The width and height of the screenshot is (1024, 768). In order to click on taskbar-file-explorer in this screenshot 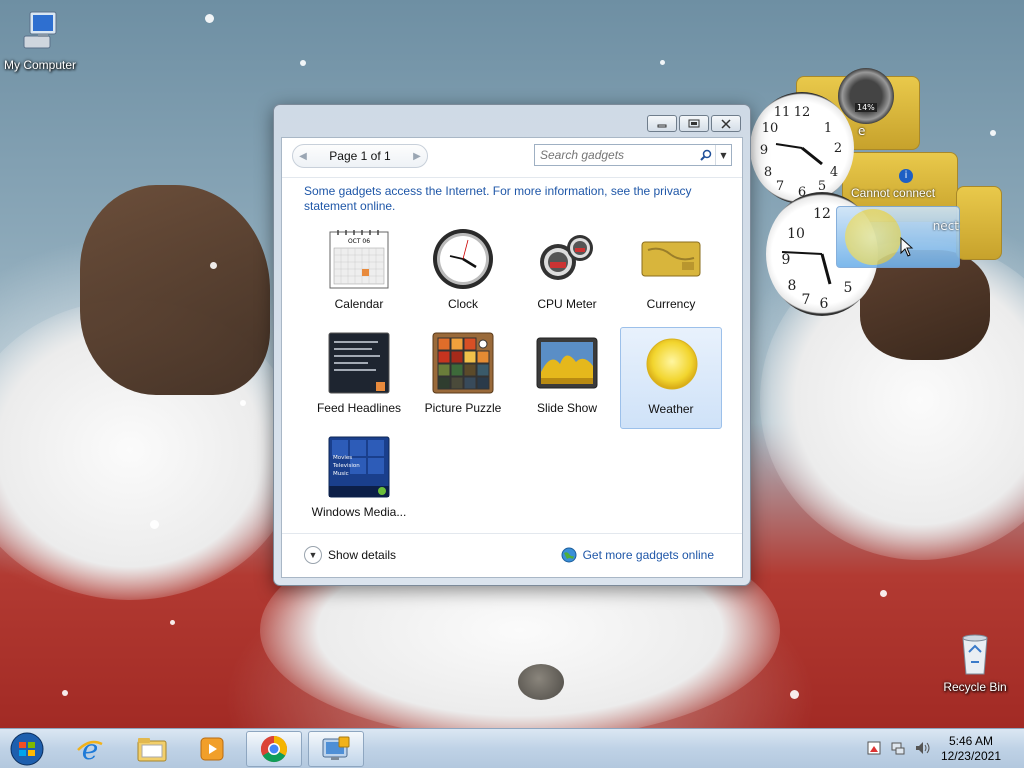, I will do `click(152, 749)`.